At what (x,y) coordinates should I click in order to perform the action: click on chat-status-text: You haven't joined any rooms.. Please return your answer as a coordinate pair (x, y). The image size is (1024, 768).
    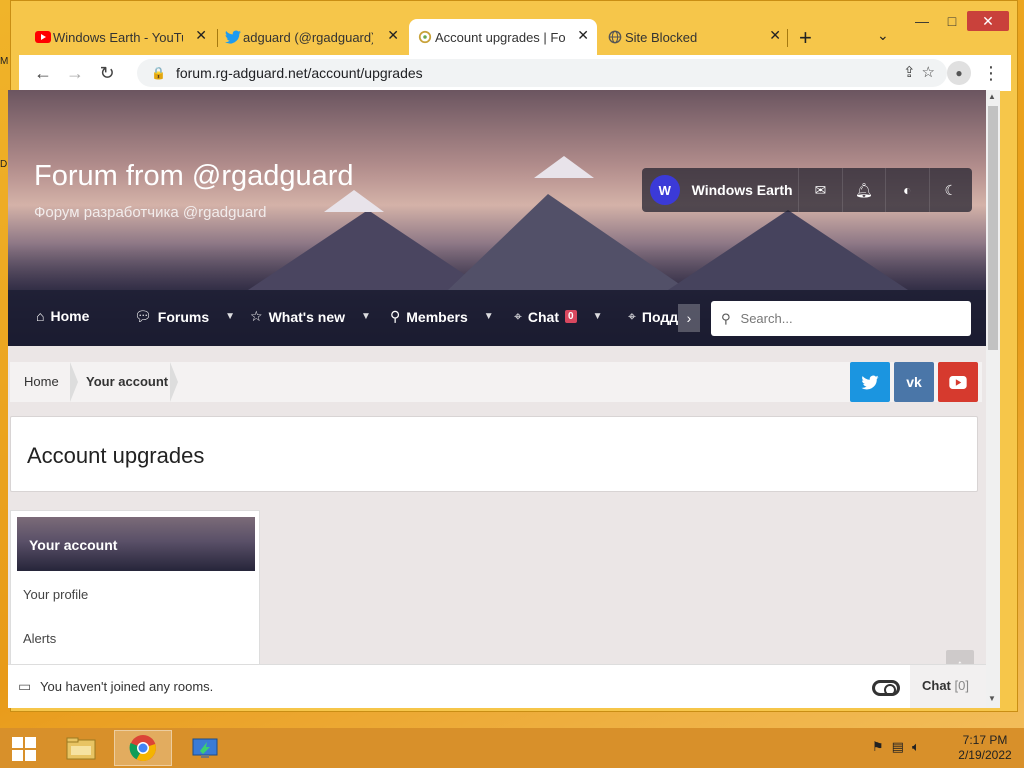
    Looking at the image, I should click on (127, 686).